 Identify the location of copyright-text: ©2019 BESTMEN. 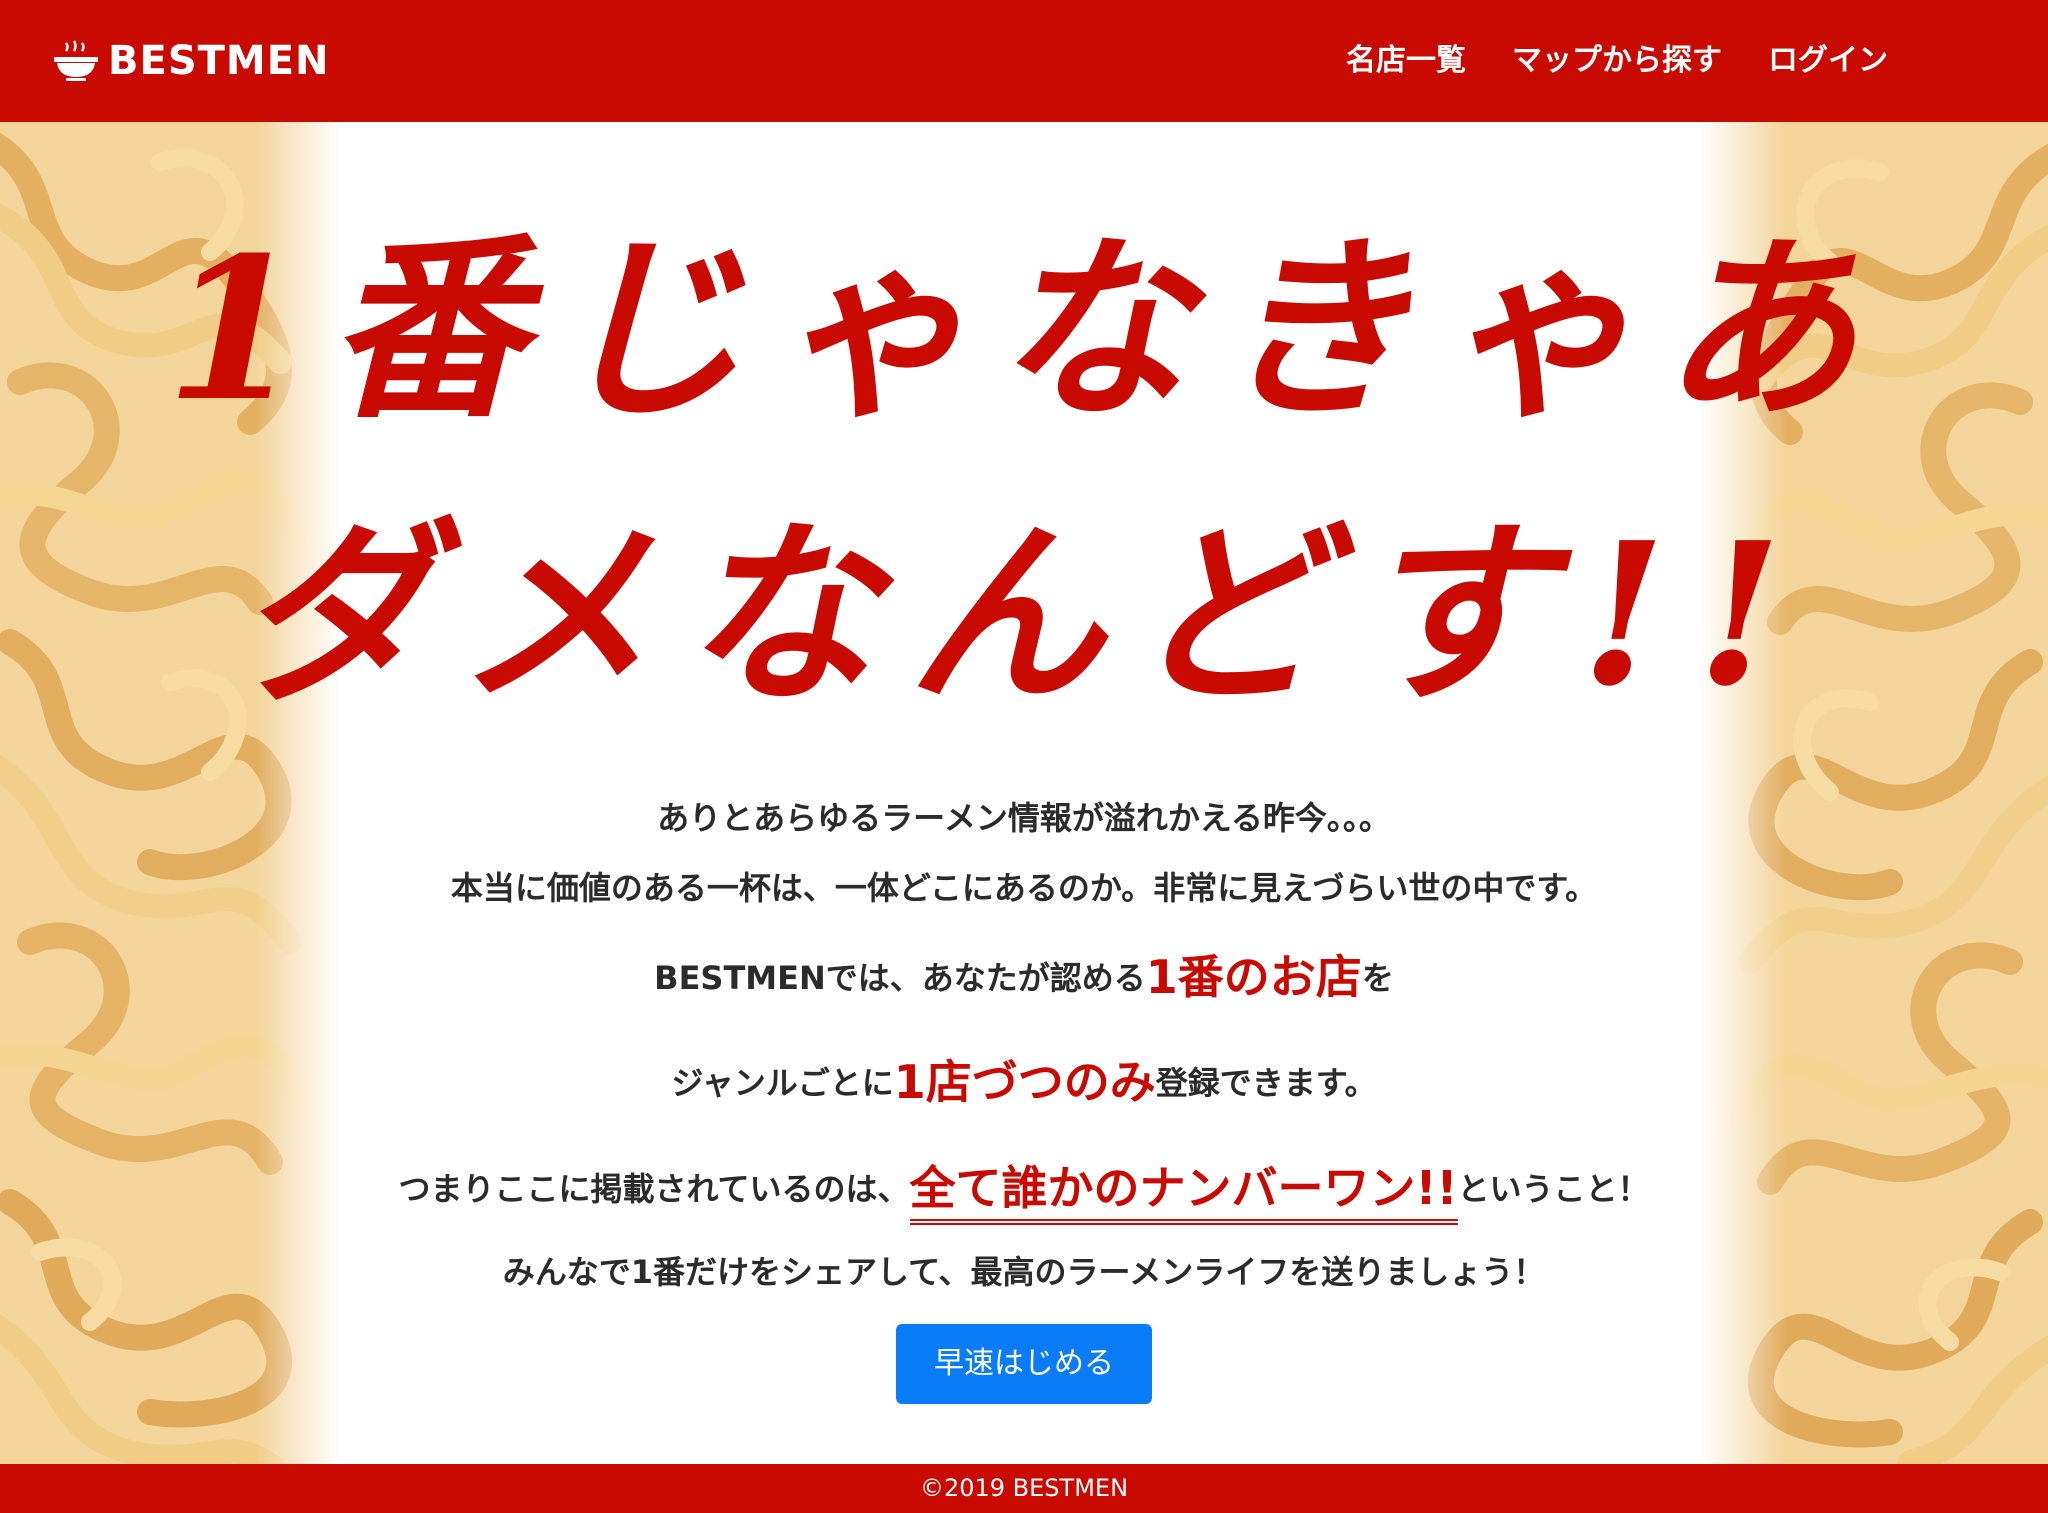
(1024, 1488).